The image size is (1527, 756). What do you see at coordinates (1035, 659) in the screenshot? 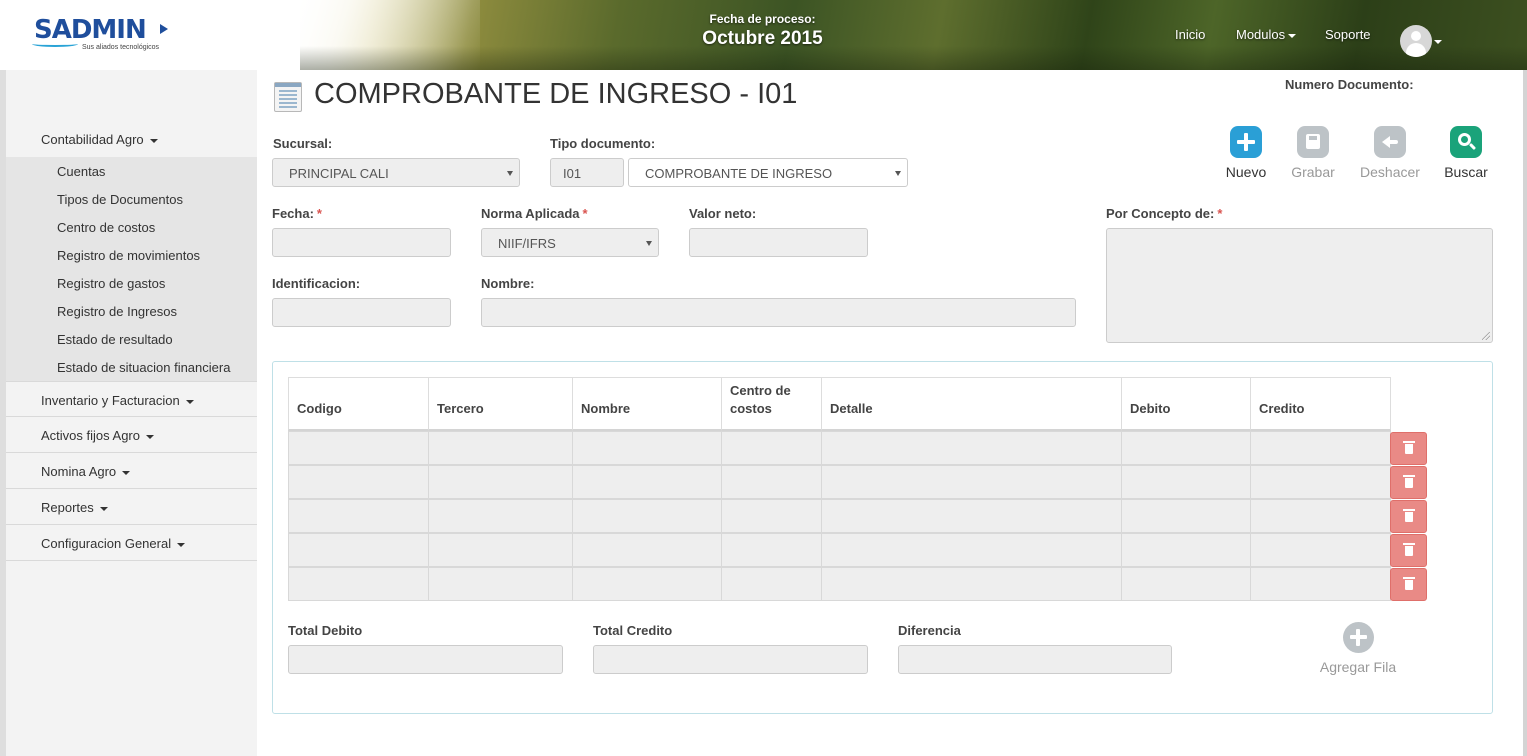
I see `diferencia-input` at bounding box center [1035, 659].